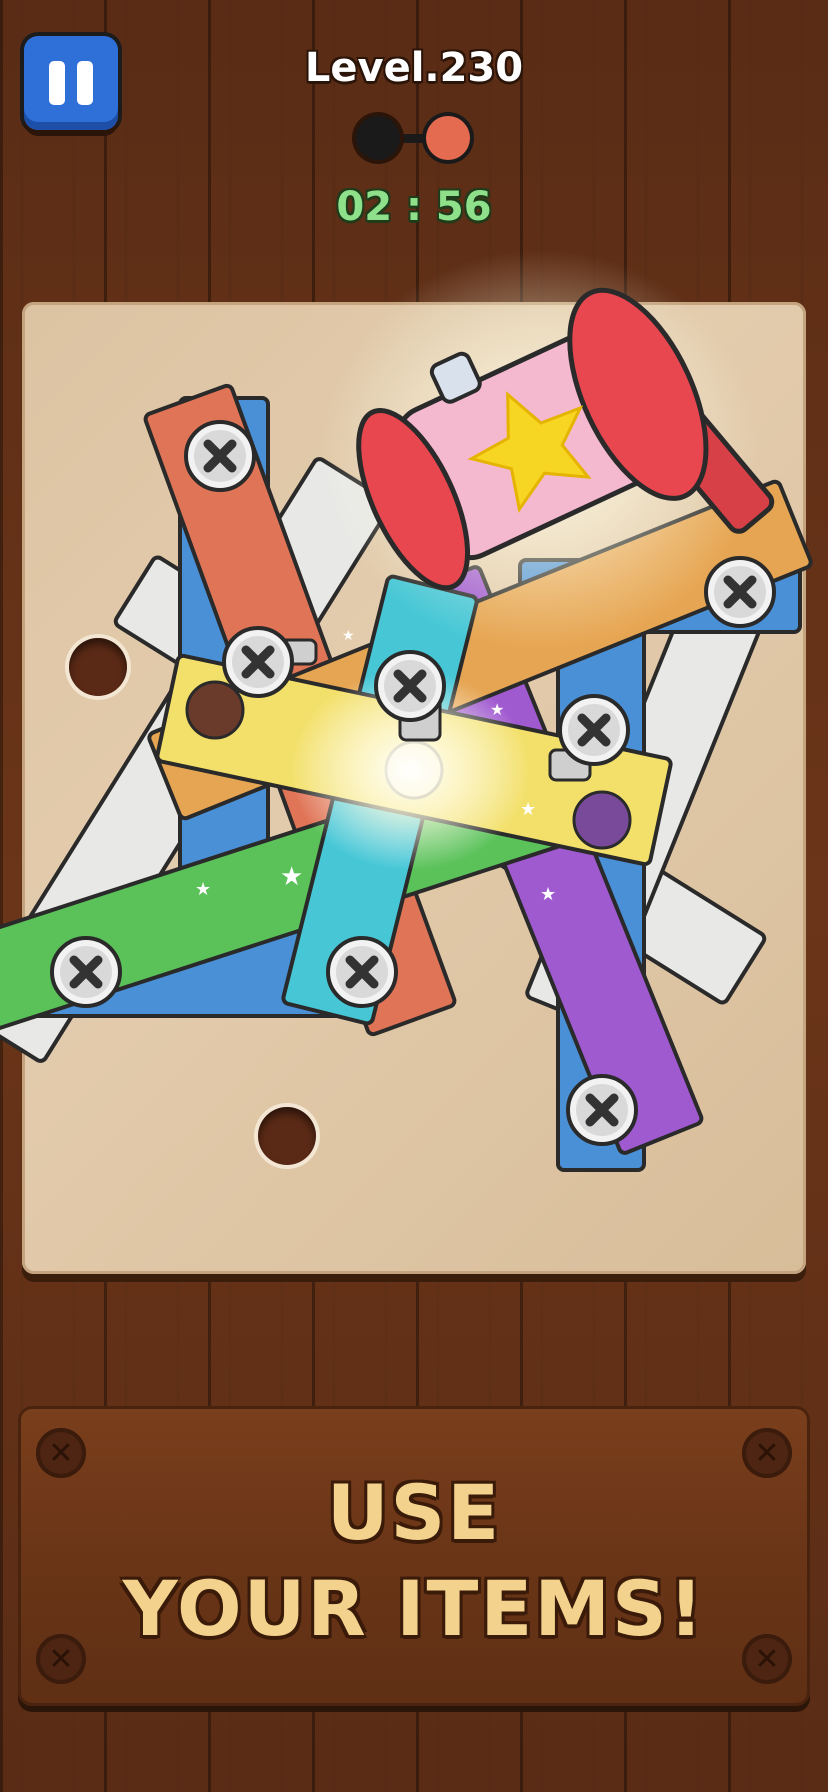 The width and height of the screenshot is (828, 1792). What do you see at coordinates (414, 207) in the screenshot?
I see `countdown-timer: 02 : 56` at bounding box center [414, 207].